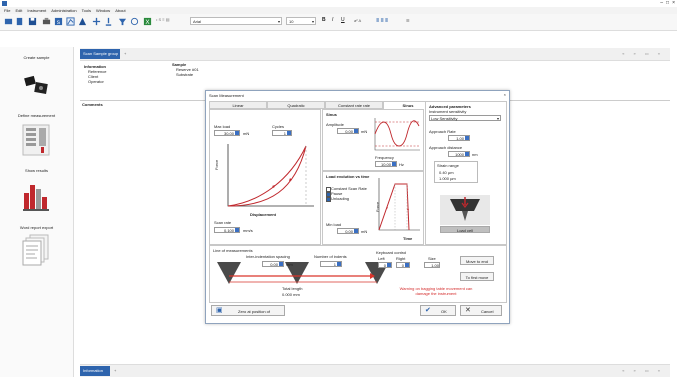 The width and height of the screenshot is (677, 385). I want to click on sensitivity-dropdown: Low Sensitivity ▾, so click(465, 118).